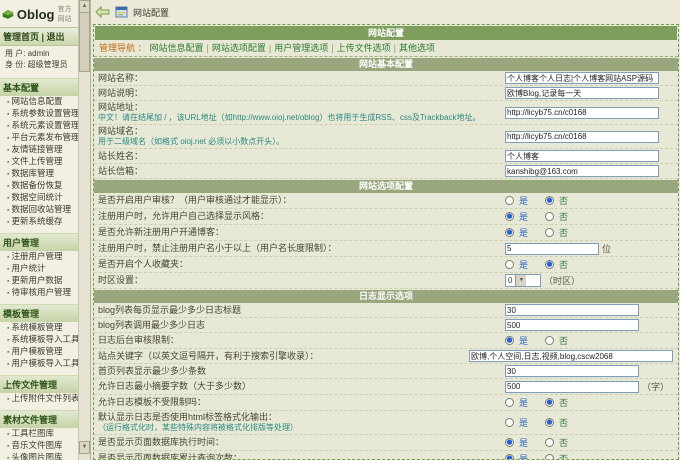  I want to click on form-row-control: 是否, so click(589, 264).